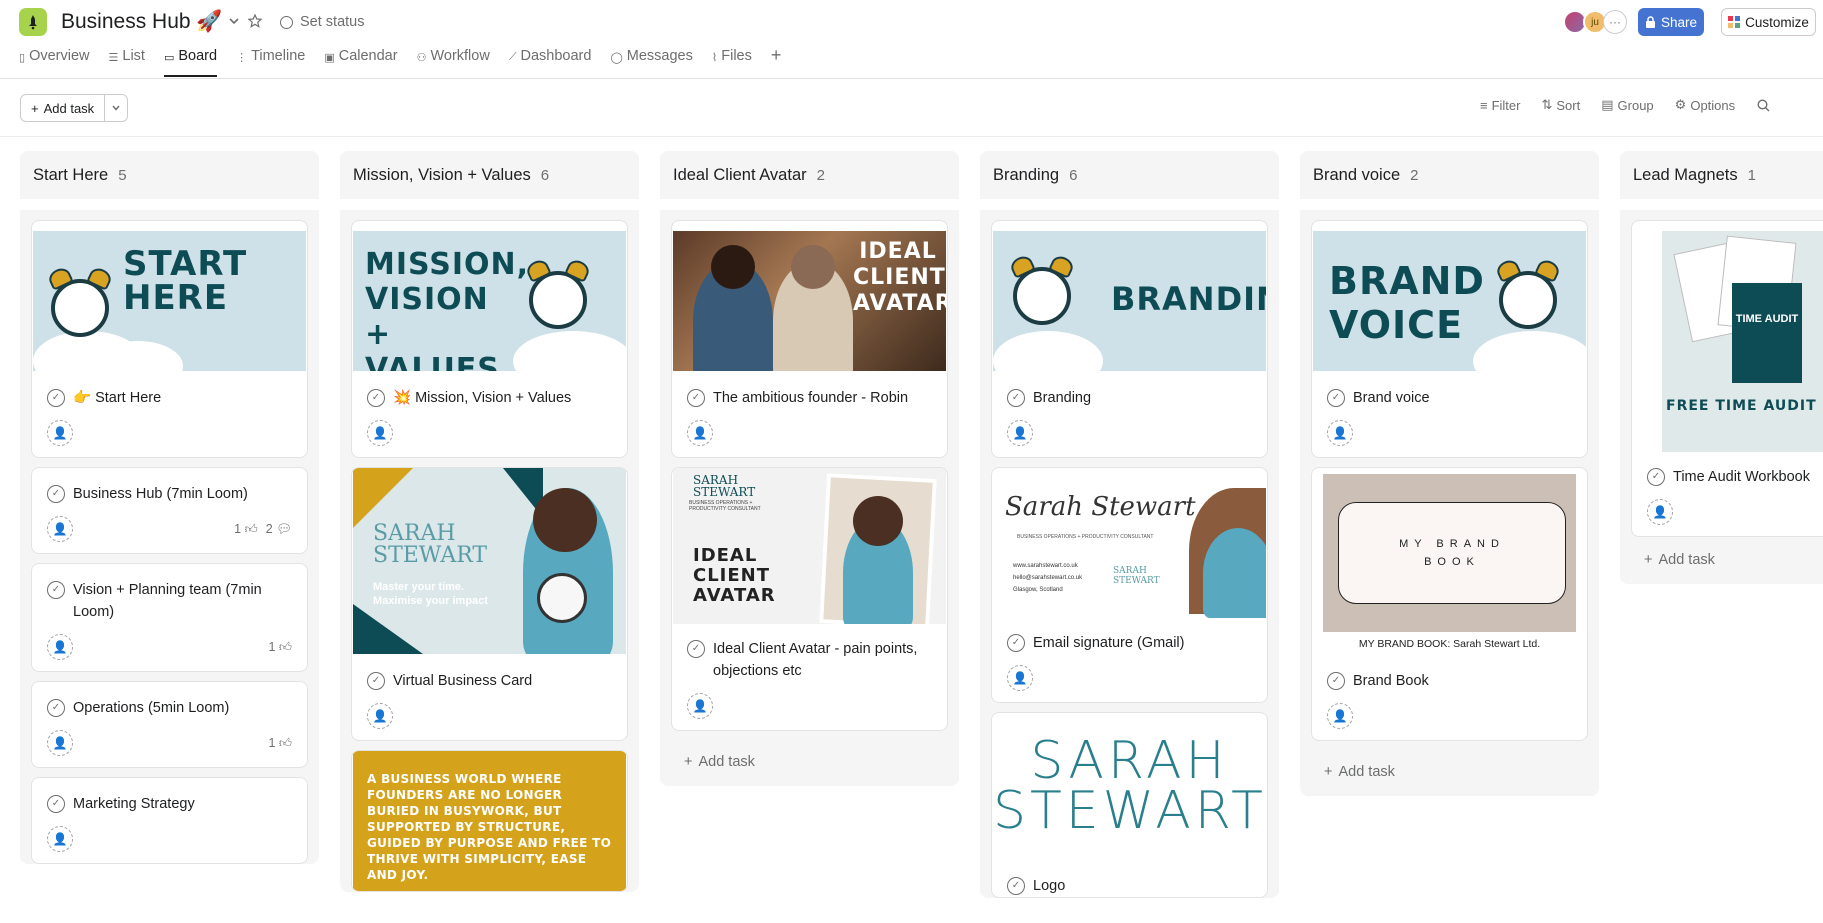 The height and width of the screenshot is (923, 1823). I want to click on task-card: ✓ Business Hub (7min Loom) 👤 1 👍︎ 2 💬︎, so click(169, 510).